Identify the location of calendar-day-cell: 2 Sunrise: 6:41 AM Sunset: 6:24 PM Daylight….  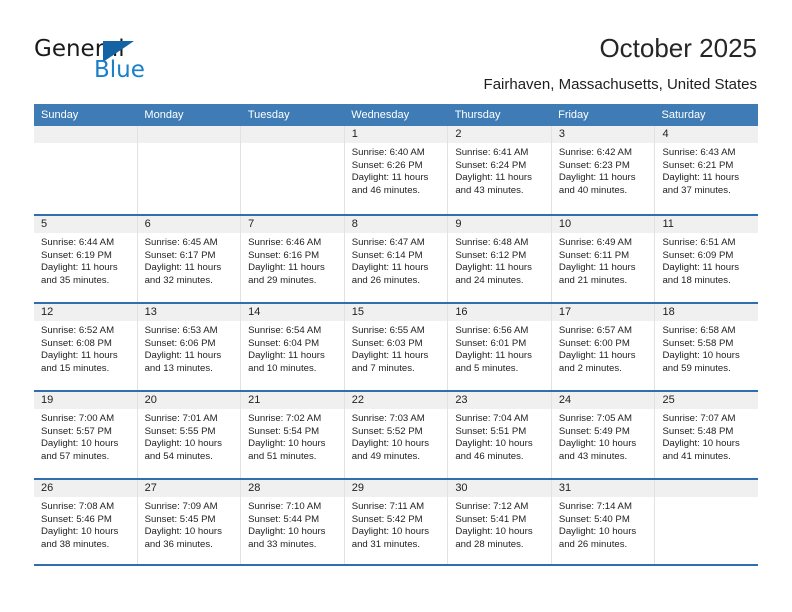
(500, 170).